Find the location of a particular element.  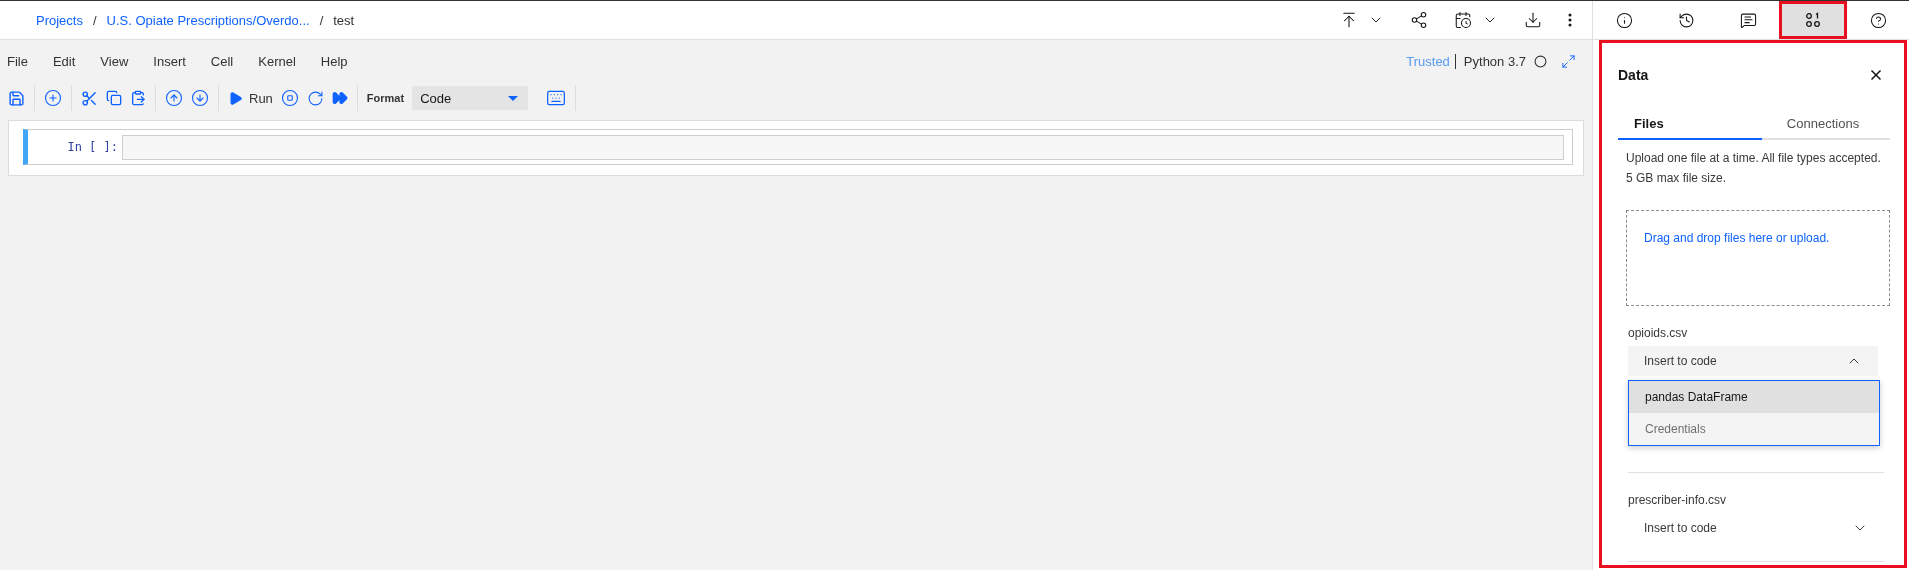

paste-icon is located at coordinates (138, 98).